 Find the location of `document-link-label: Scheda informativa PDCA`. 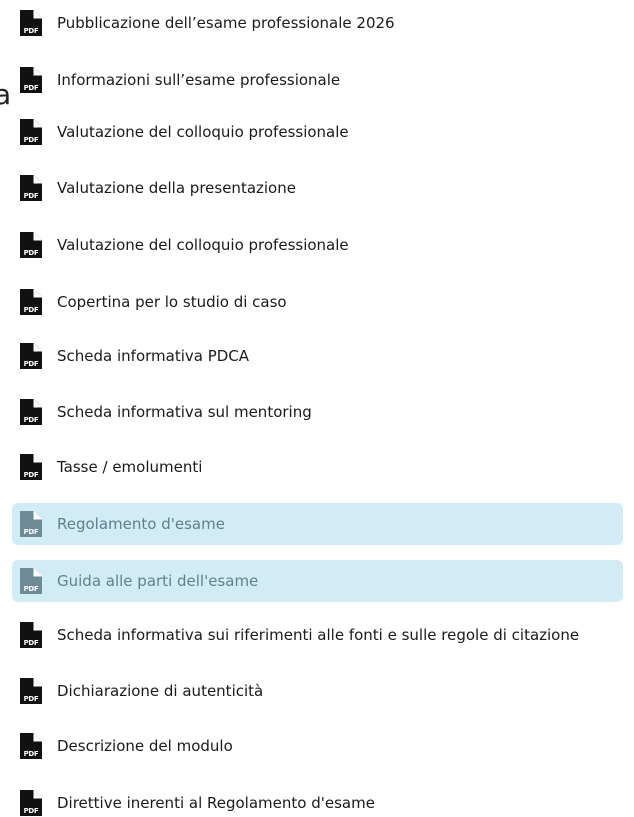

document-link-label: Scheda informativa PDCA is located at coordinates (153, 356).